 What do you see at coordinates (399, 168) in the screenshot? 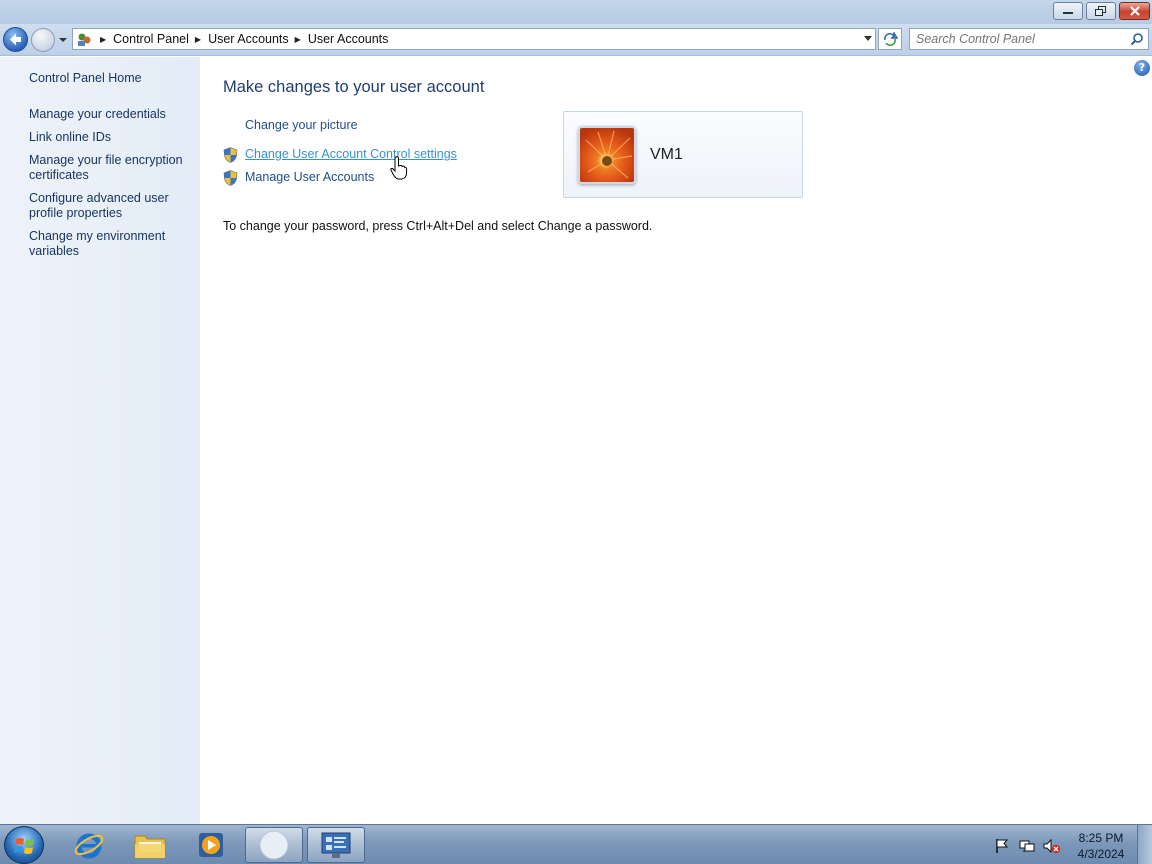
I see `hand-cursor-icon` at bounding box center [399, 168].